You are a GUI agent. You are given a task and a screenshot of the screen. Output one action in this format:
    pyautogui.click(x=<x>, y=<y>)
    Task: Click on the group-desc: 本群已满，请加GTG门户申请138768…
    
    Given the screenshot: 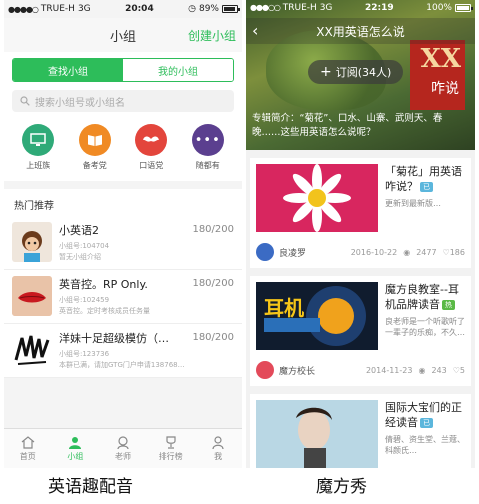 What is the action you would take?
    pyautogui.click(x=122, y=365)
    